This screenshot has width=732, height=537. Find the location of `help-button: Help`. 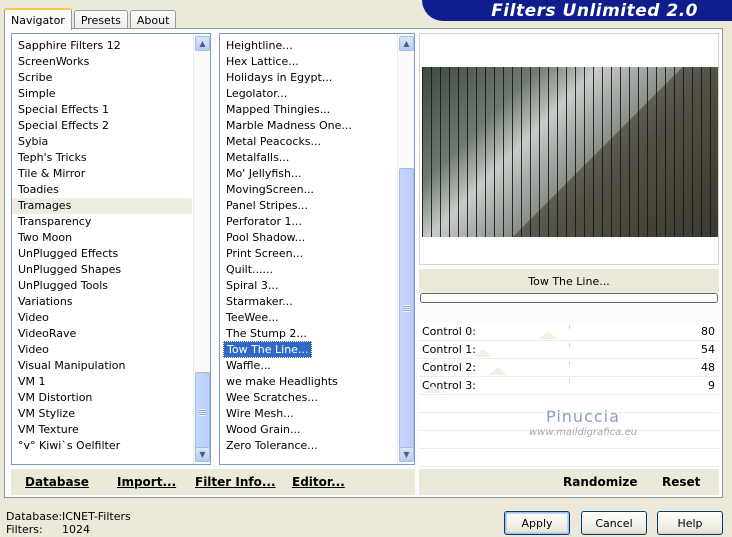

help-button: Help is located at coordinates (690, 523).